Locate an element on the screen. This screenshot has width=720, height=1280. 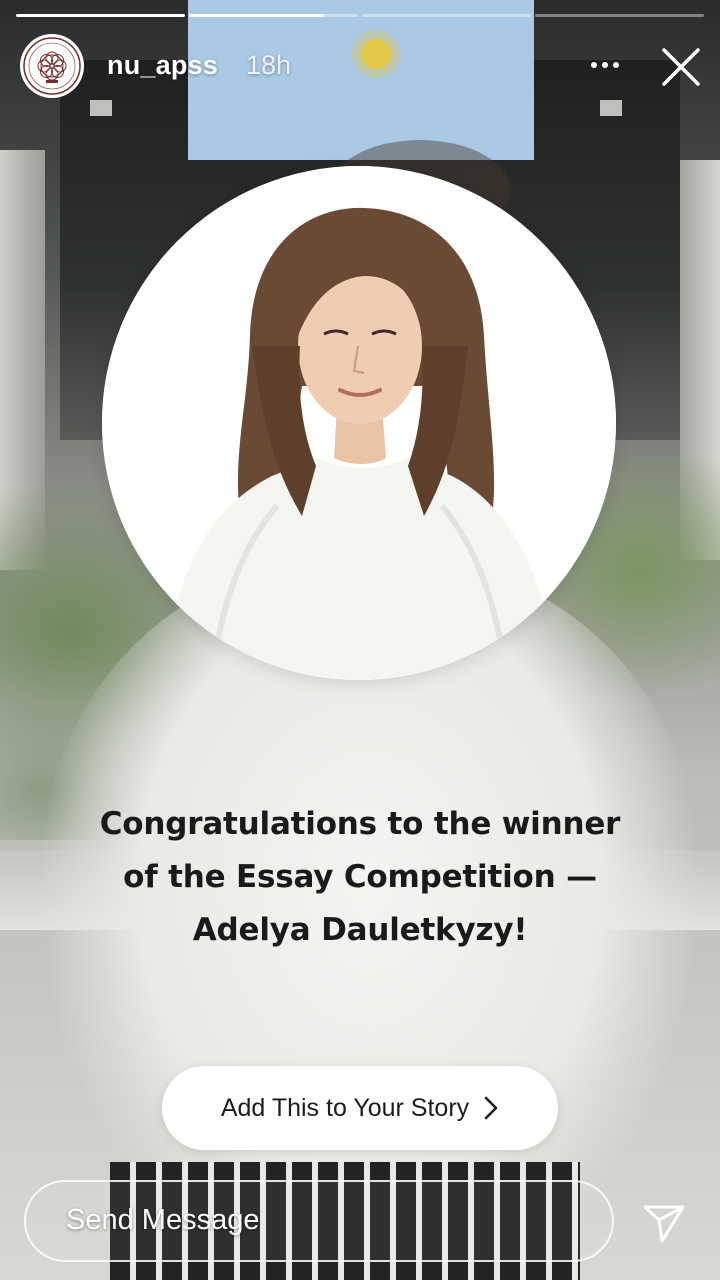
send-message-placeholder: Send Message is located at coordinates (163, 1220).